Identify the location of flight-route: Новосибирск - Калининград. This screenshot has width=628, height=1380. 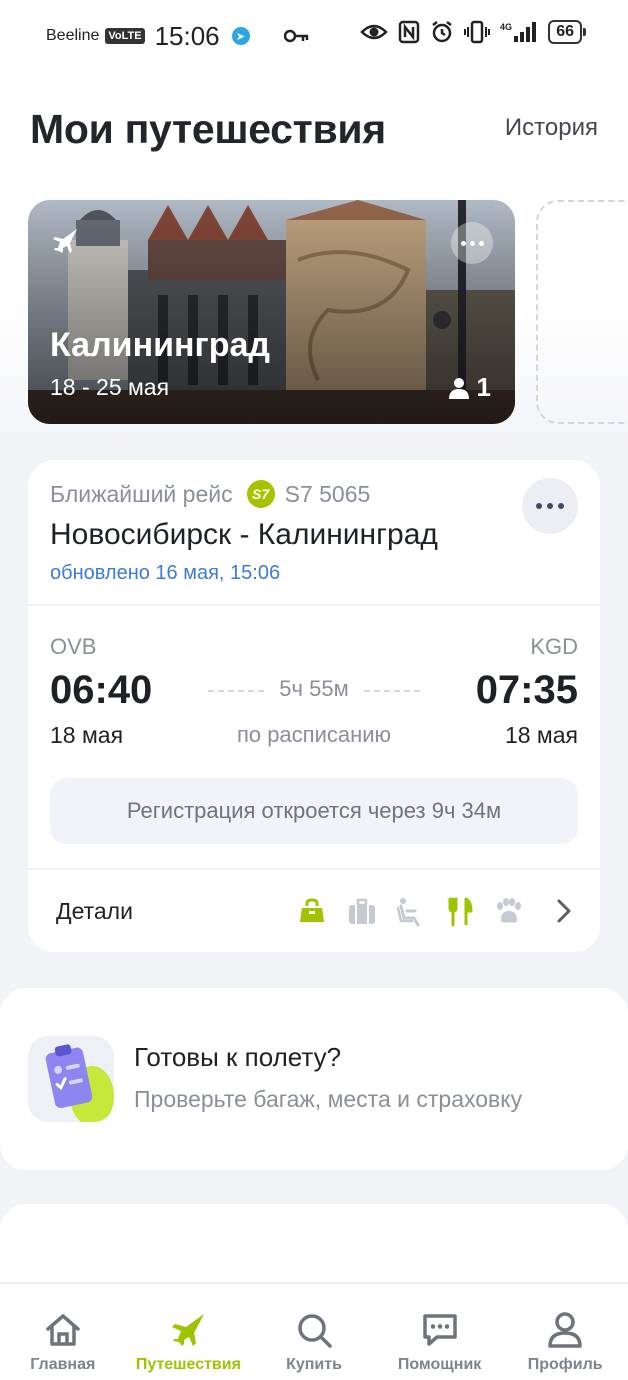
(244, 534).